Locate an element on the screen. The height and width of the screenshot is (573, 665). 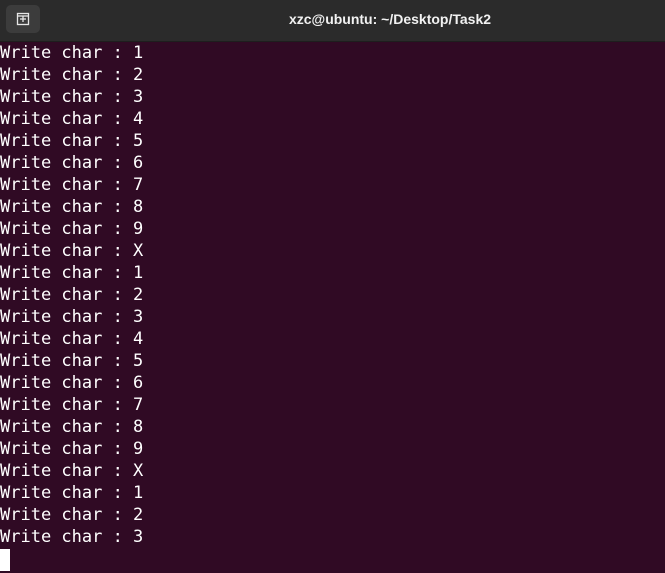
title-bar: xzc@ubuntu: ~/Desktop/Task2 is located at coordinates (332, 21).